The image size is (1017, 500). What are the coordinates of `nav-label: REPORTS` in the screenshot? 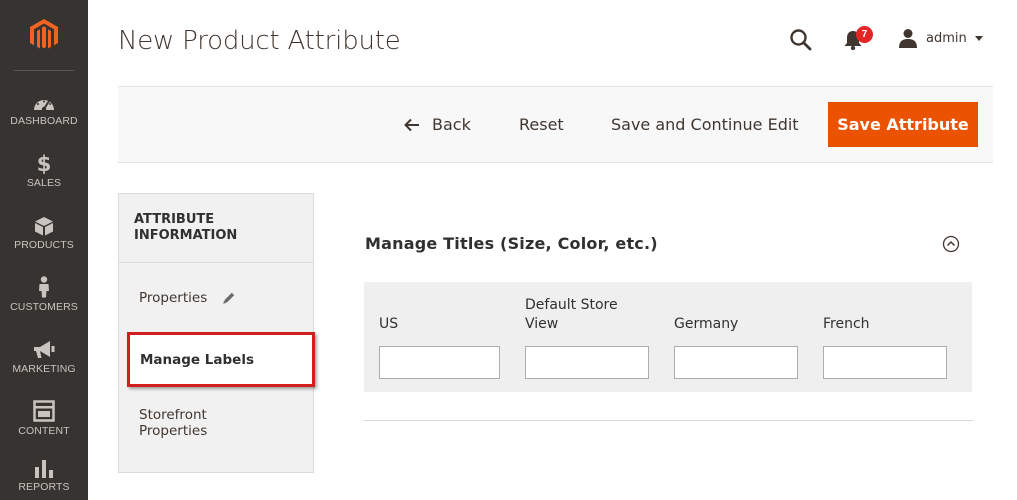 It's located at (44, 487).